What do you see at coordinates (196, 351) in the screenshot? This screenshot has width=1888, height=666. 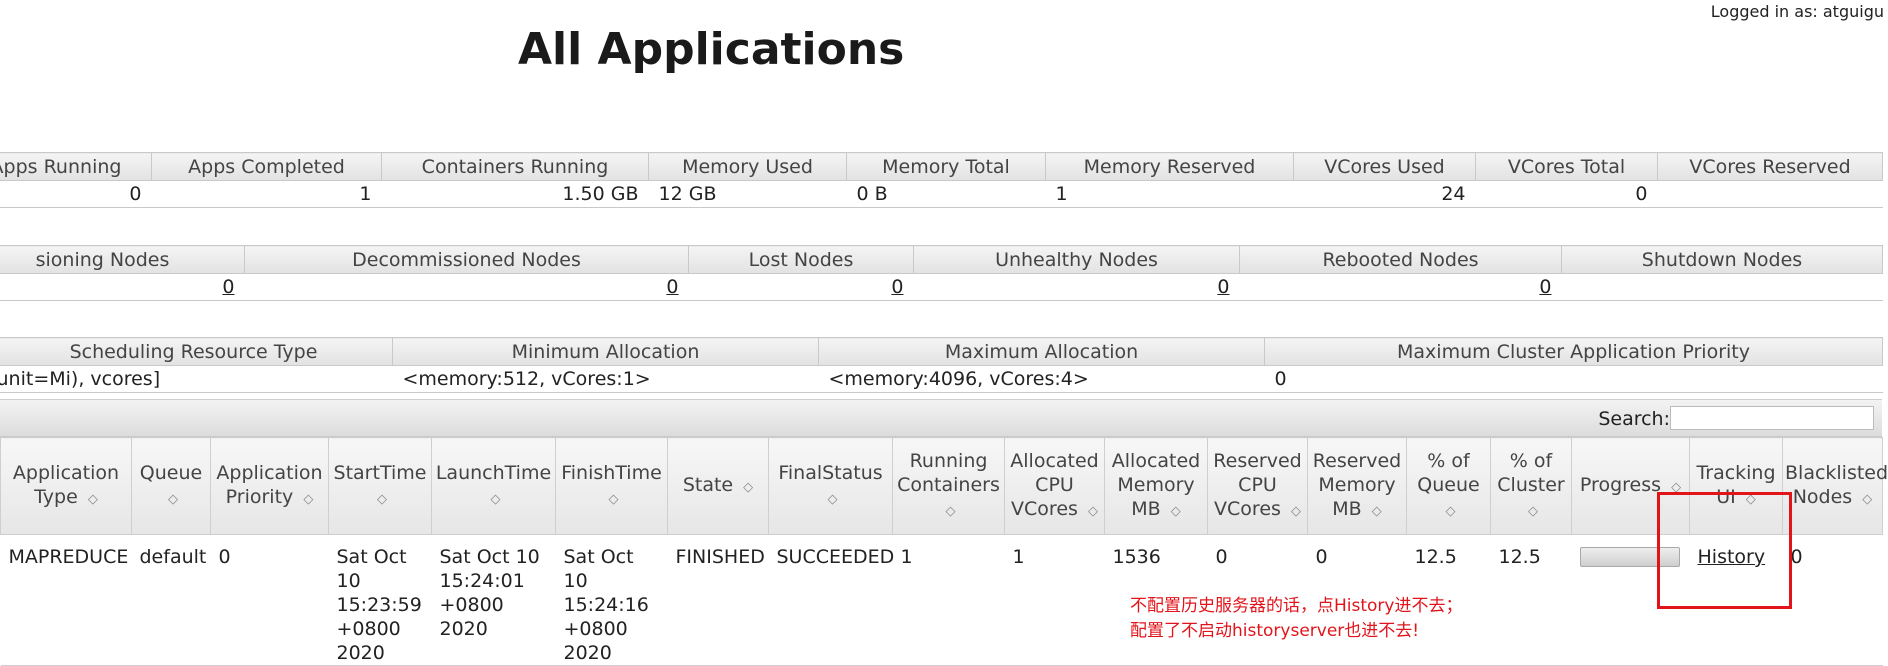 I see `header-scheduling-resource-type: Scheduling Resource Type` at bounding box center [196, 351].